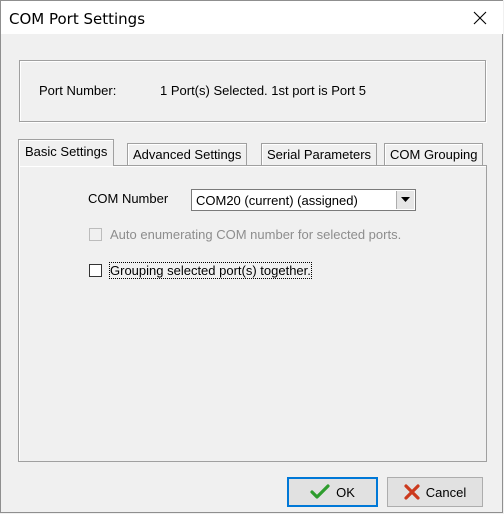 The image size is (504, 514). I want to click on port-number-label: Port Number:, so click(78, 90).